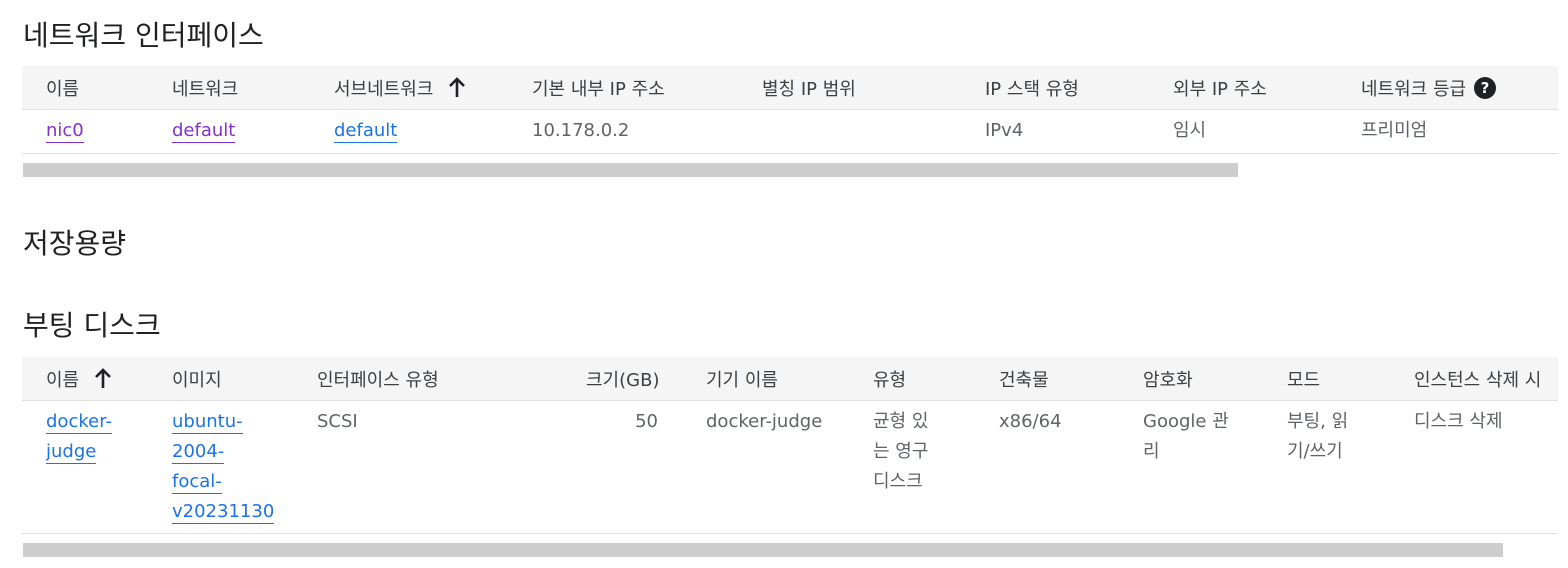 The image size is (1568, 568). Describe the element at coordinates (1220, 88) in the screenshot. I see `column-header-external-ip: 외부 IP 주소` at that location.